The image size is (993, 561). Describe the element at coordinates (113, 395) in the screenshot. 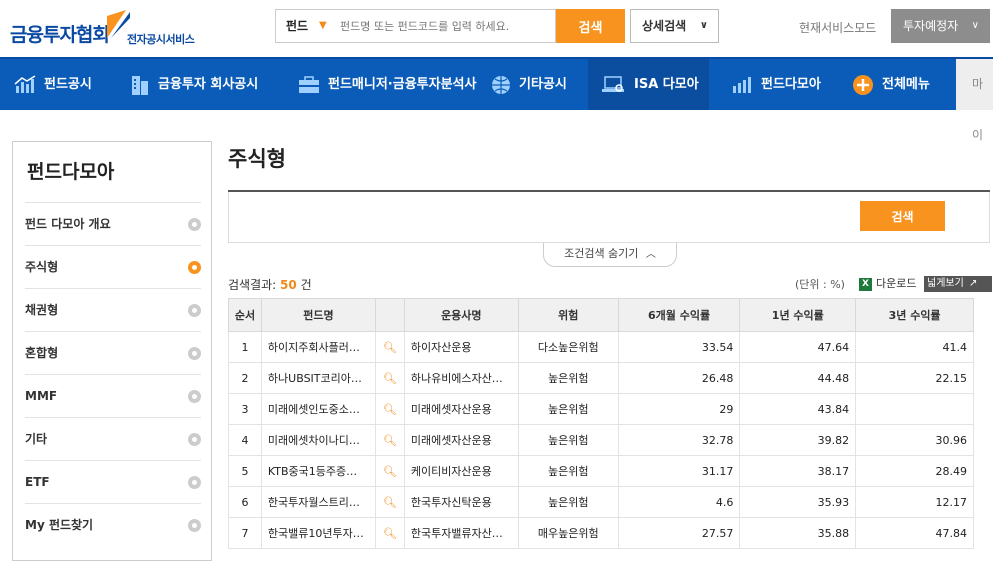

I see `sidebar-item-mmf: MMF` at that location.